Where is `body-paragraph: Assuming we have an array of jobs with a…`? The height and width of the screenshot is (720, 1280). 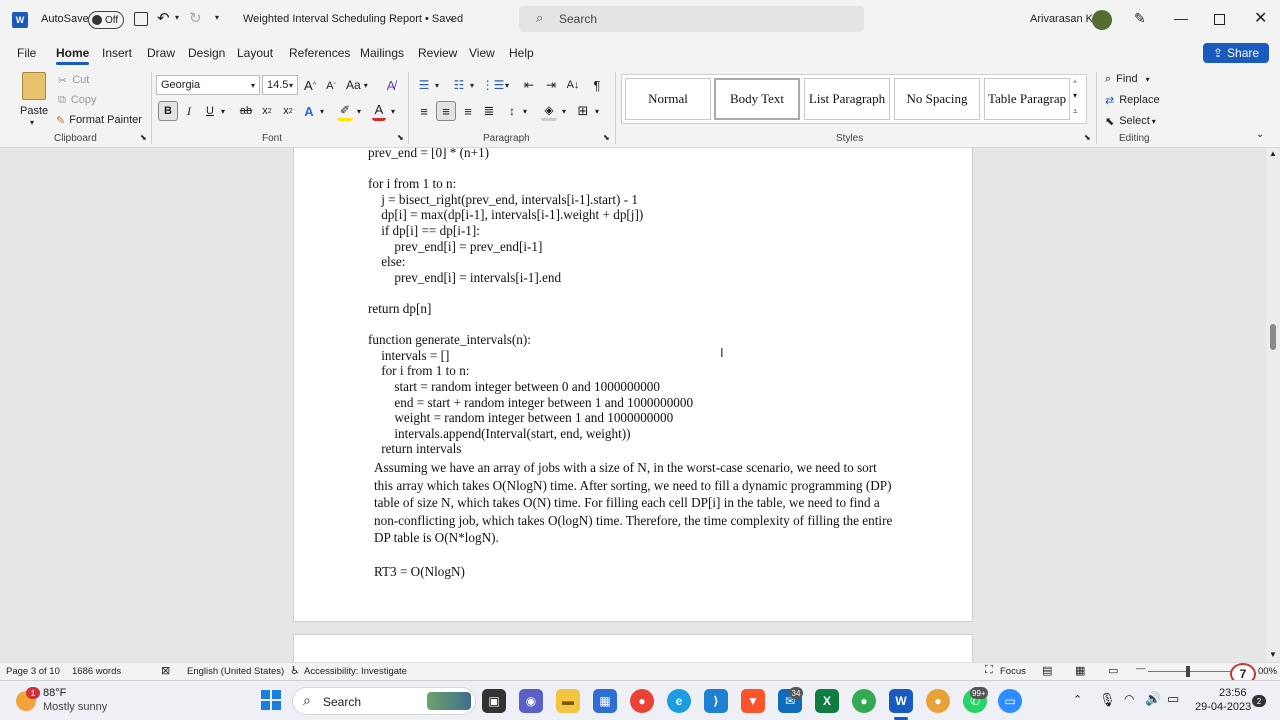
body-paragraph: Assuming we have an array of jobs with a… is located at coordinates (634, 503).